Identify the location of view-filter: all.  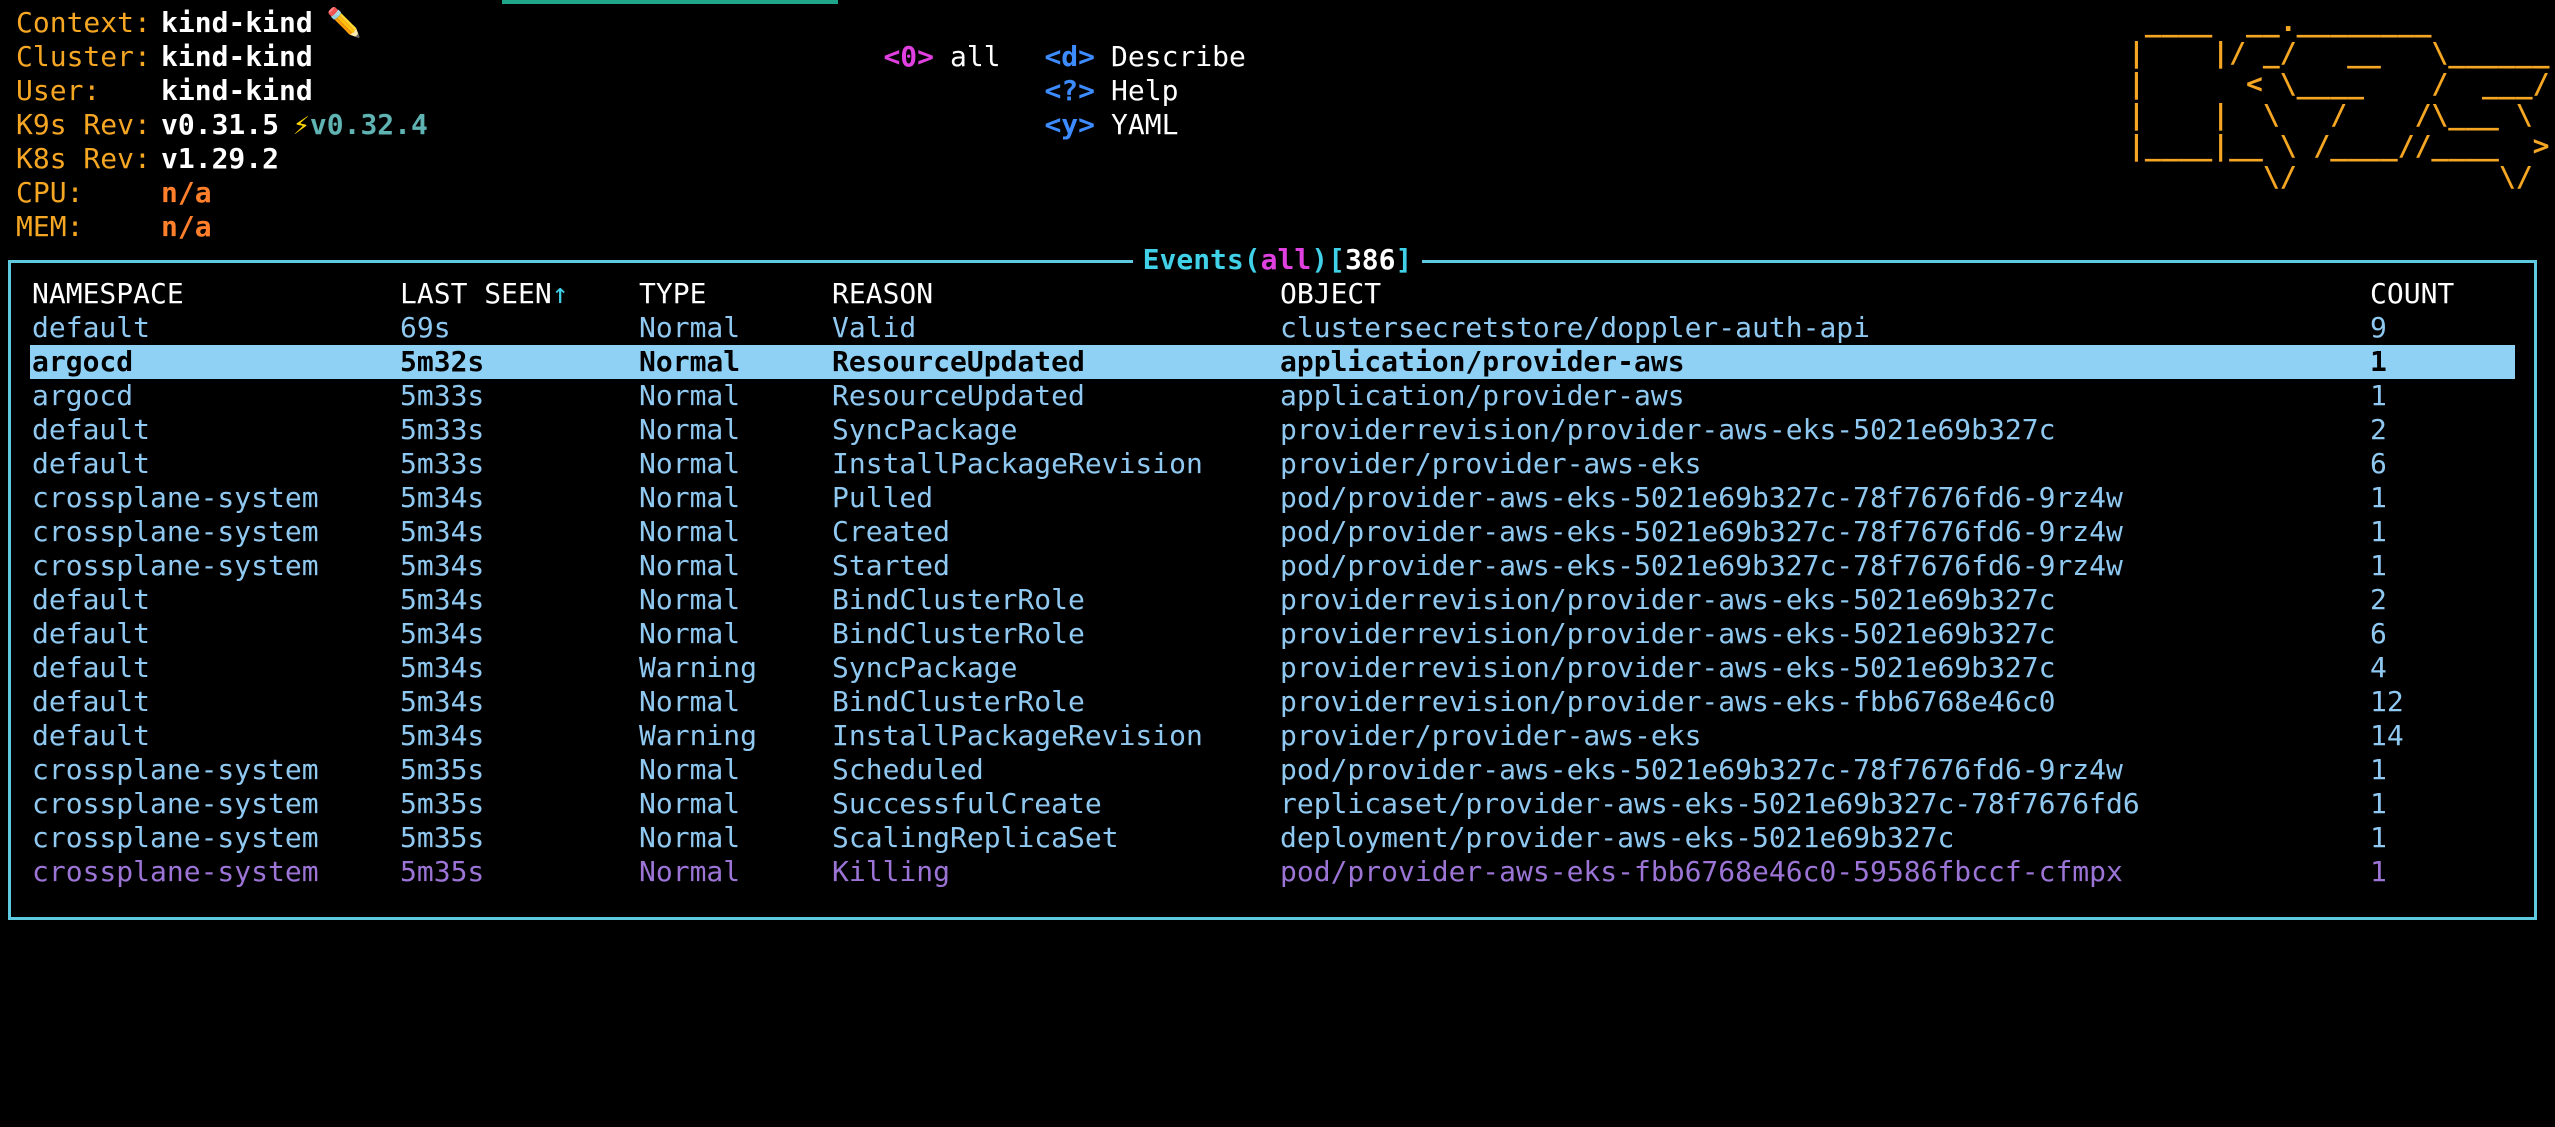
(1286, 259).